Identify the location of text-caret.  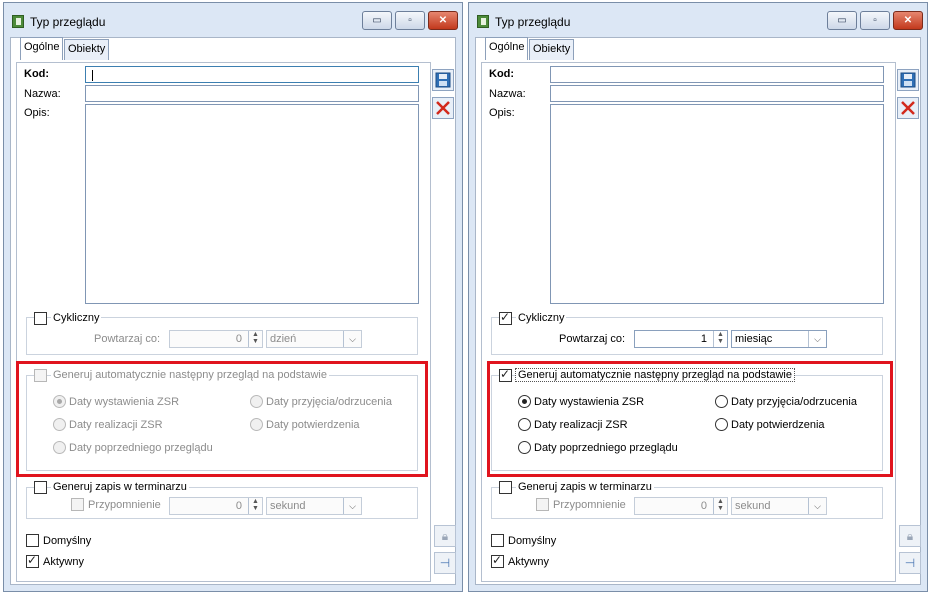
(92, 75).